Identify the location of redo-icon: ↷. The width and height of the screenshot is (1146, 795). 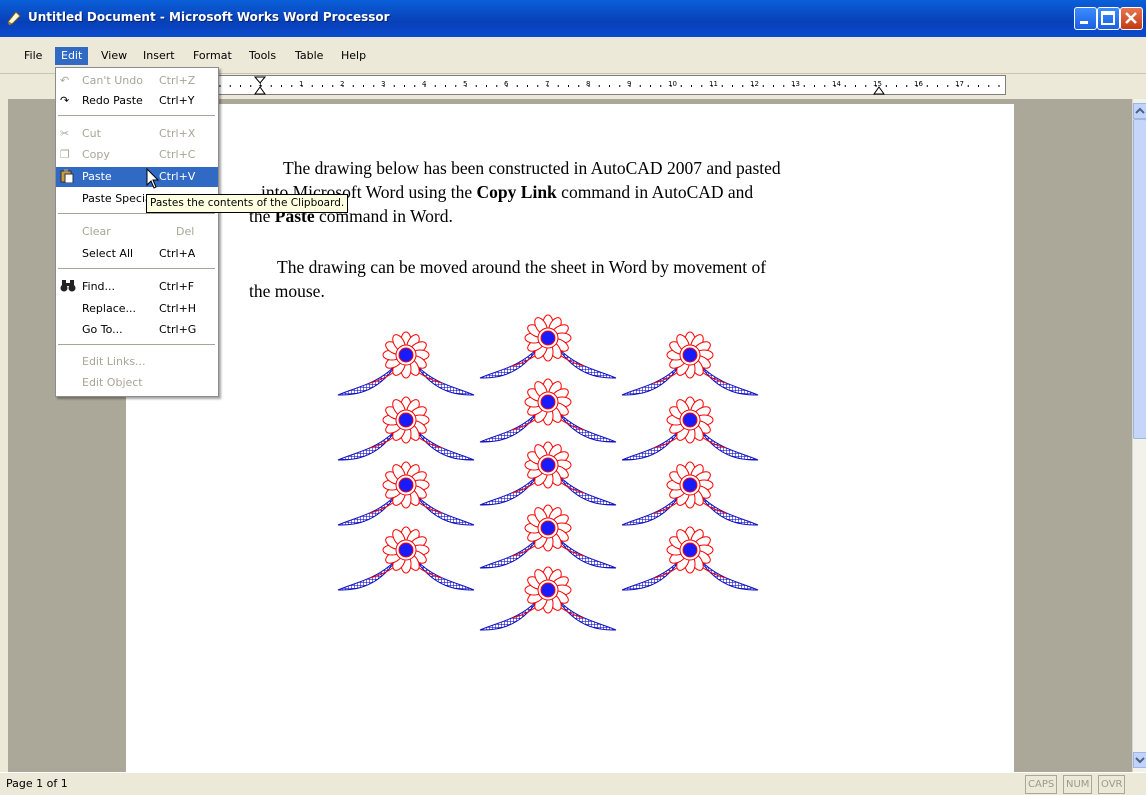
(65, 100).